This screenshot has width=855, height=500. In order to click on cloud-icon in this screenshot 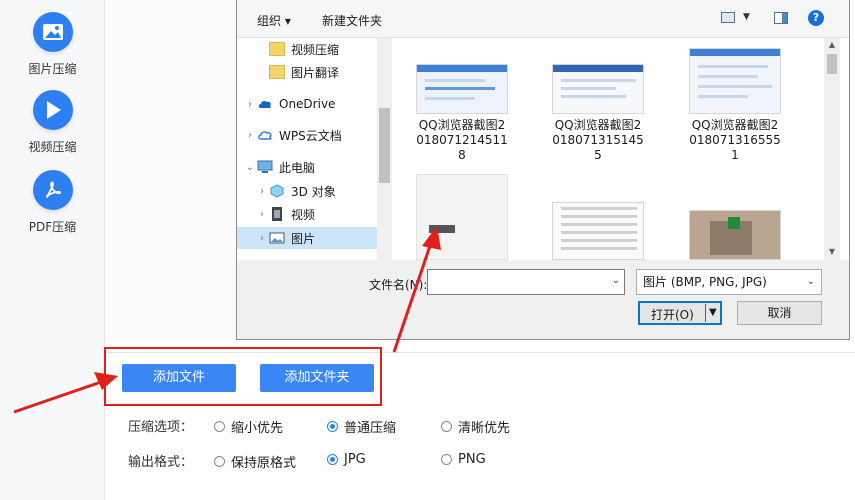, I will do `click(264, 104)`.